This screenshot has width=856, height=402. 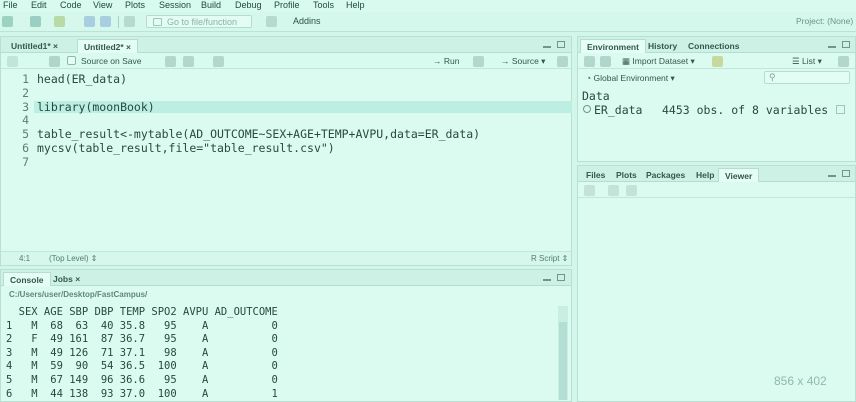 I want to click on line-number: 4, so click(x=25, y=120).